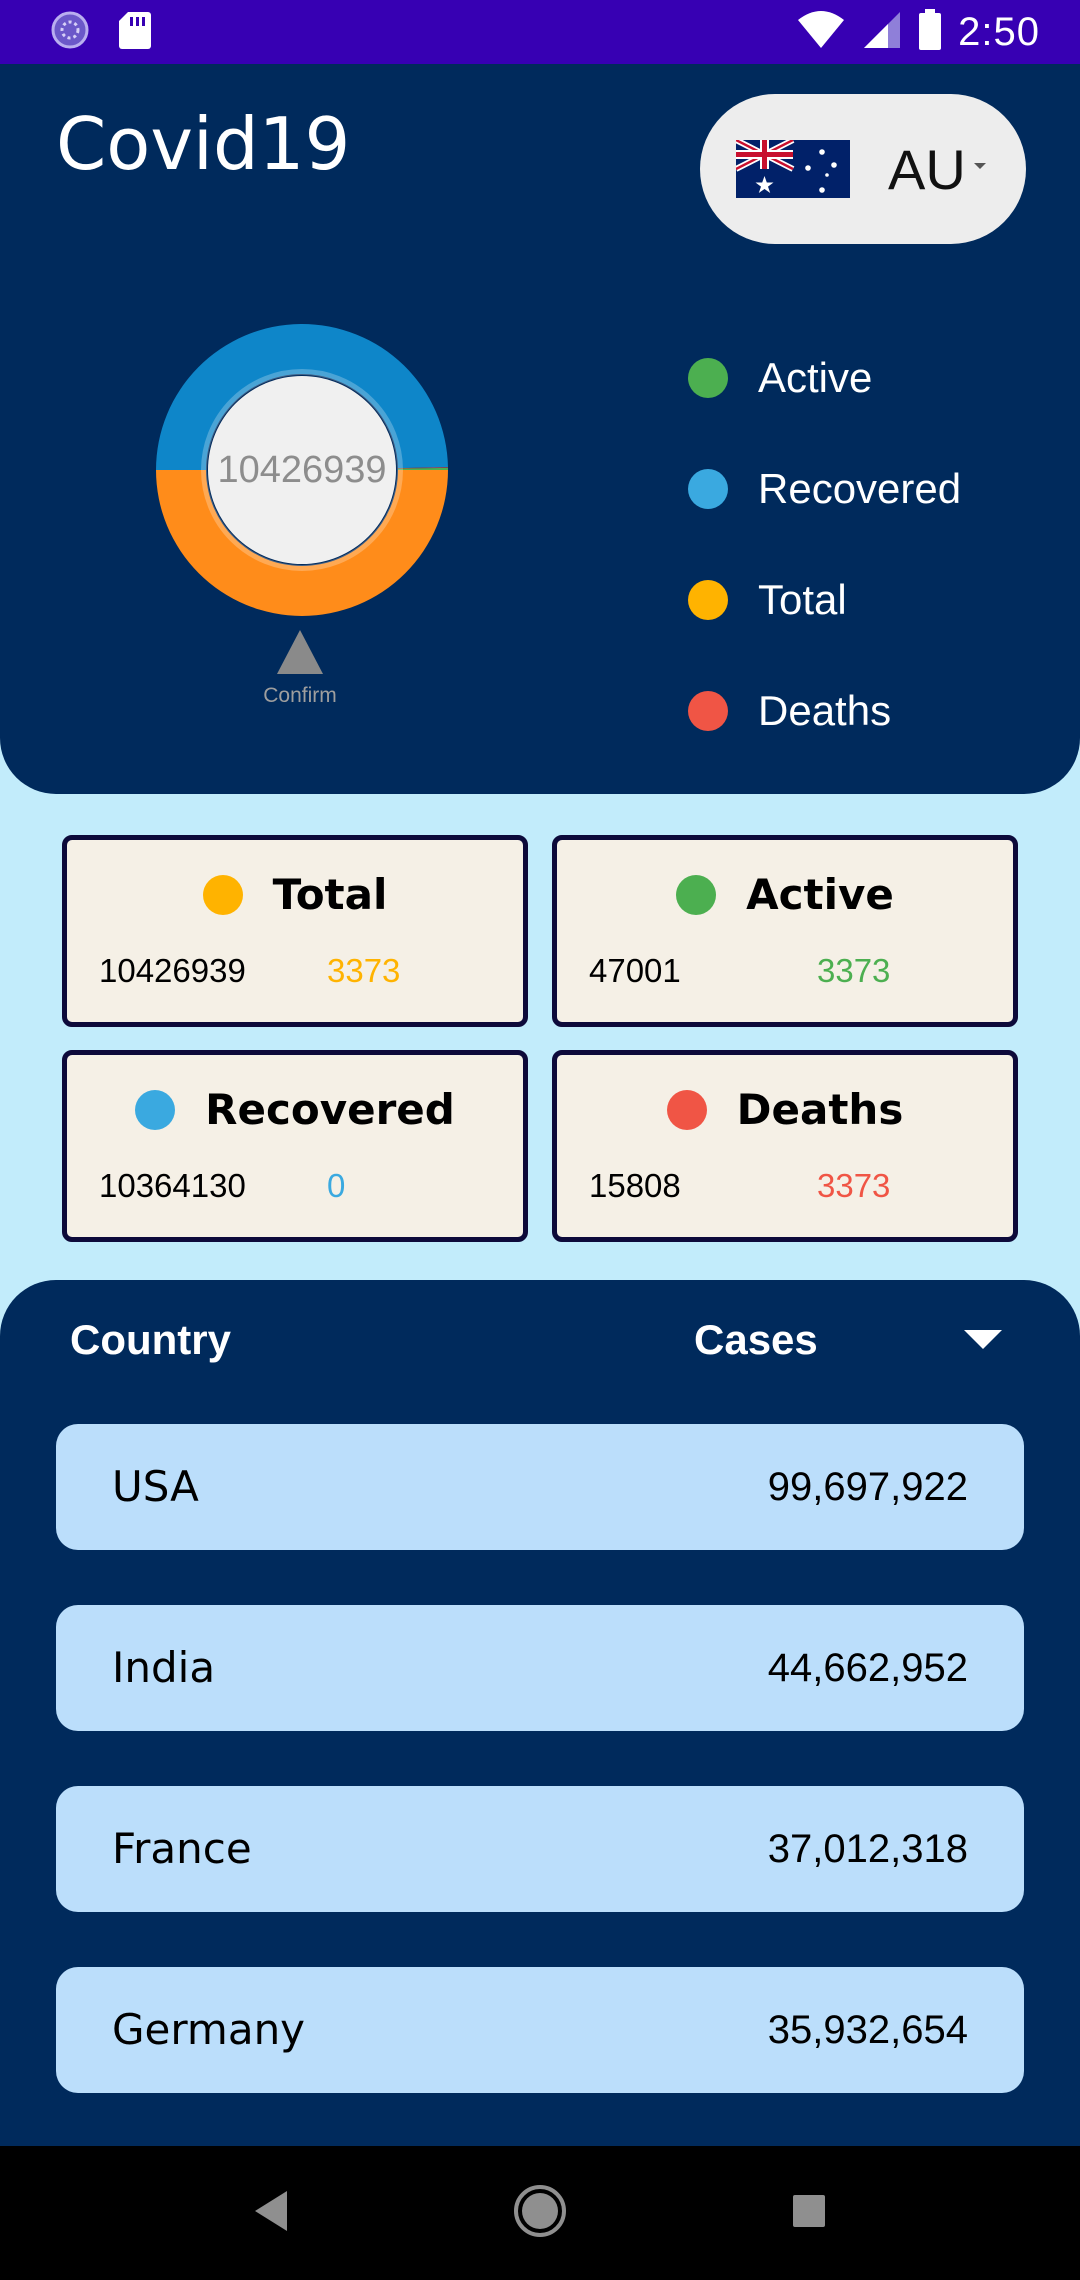 The image size is (1080, 2280). I want to click on deaths-card: Deaths 15808 3373, so click(785, 1146).